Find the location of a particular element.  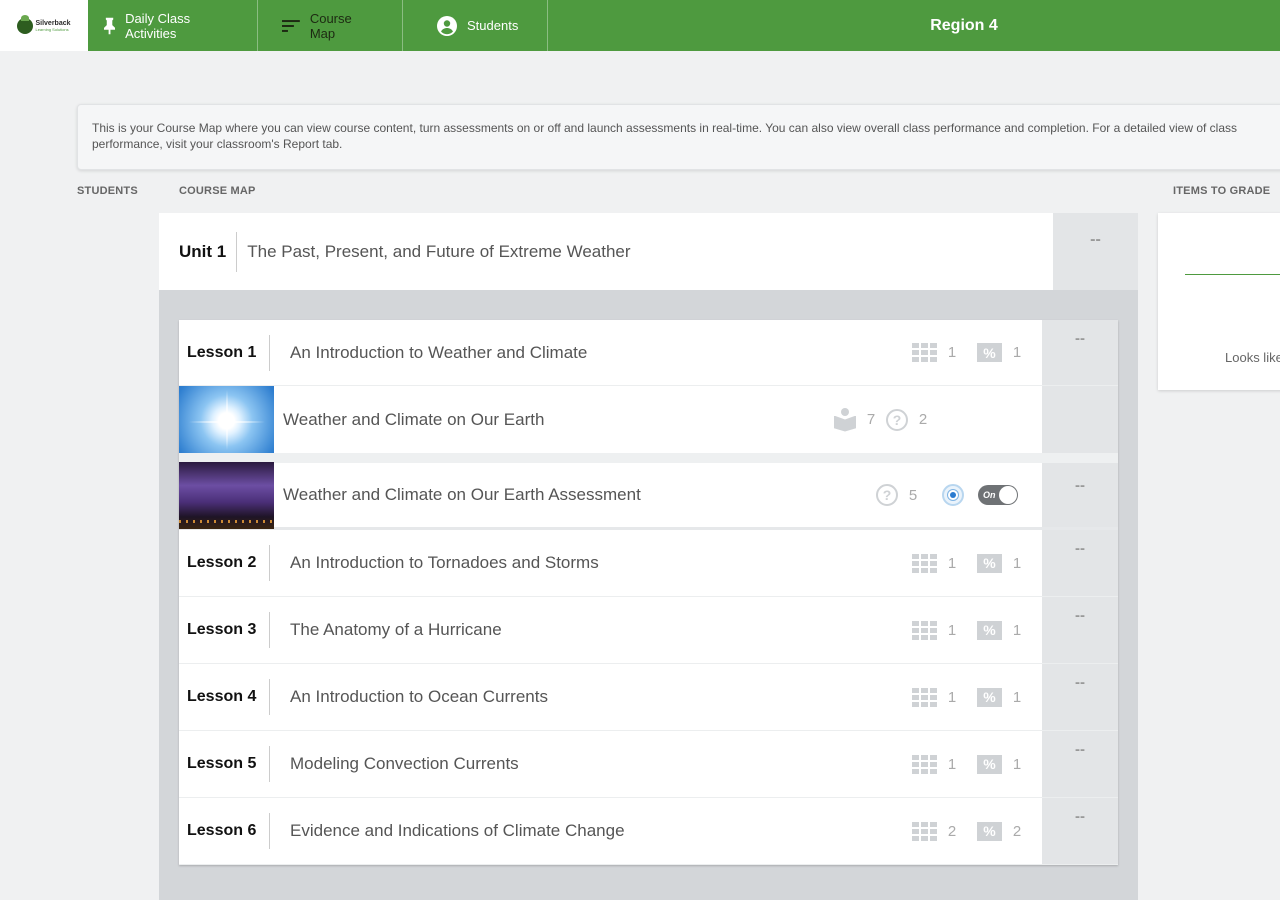

question-count: 5 is located at coordinates (913, 495).